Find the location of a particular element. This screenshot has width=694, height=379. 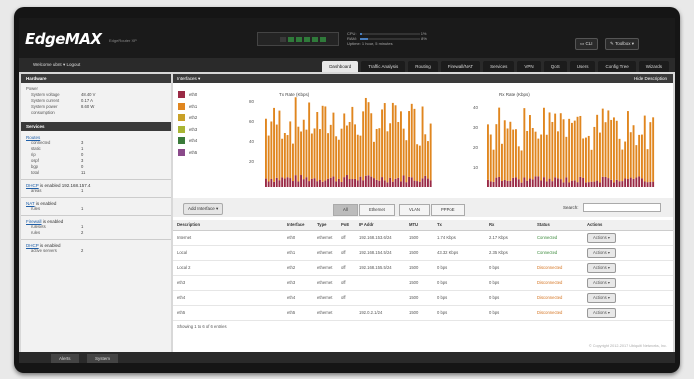

col-description: Description is located at coordinates (230, 225).